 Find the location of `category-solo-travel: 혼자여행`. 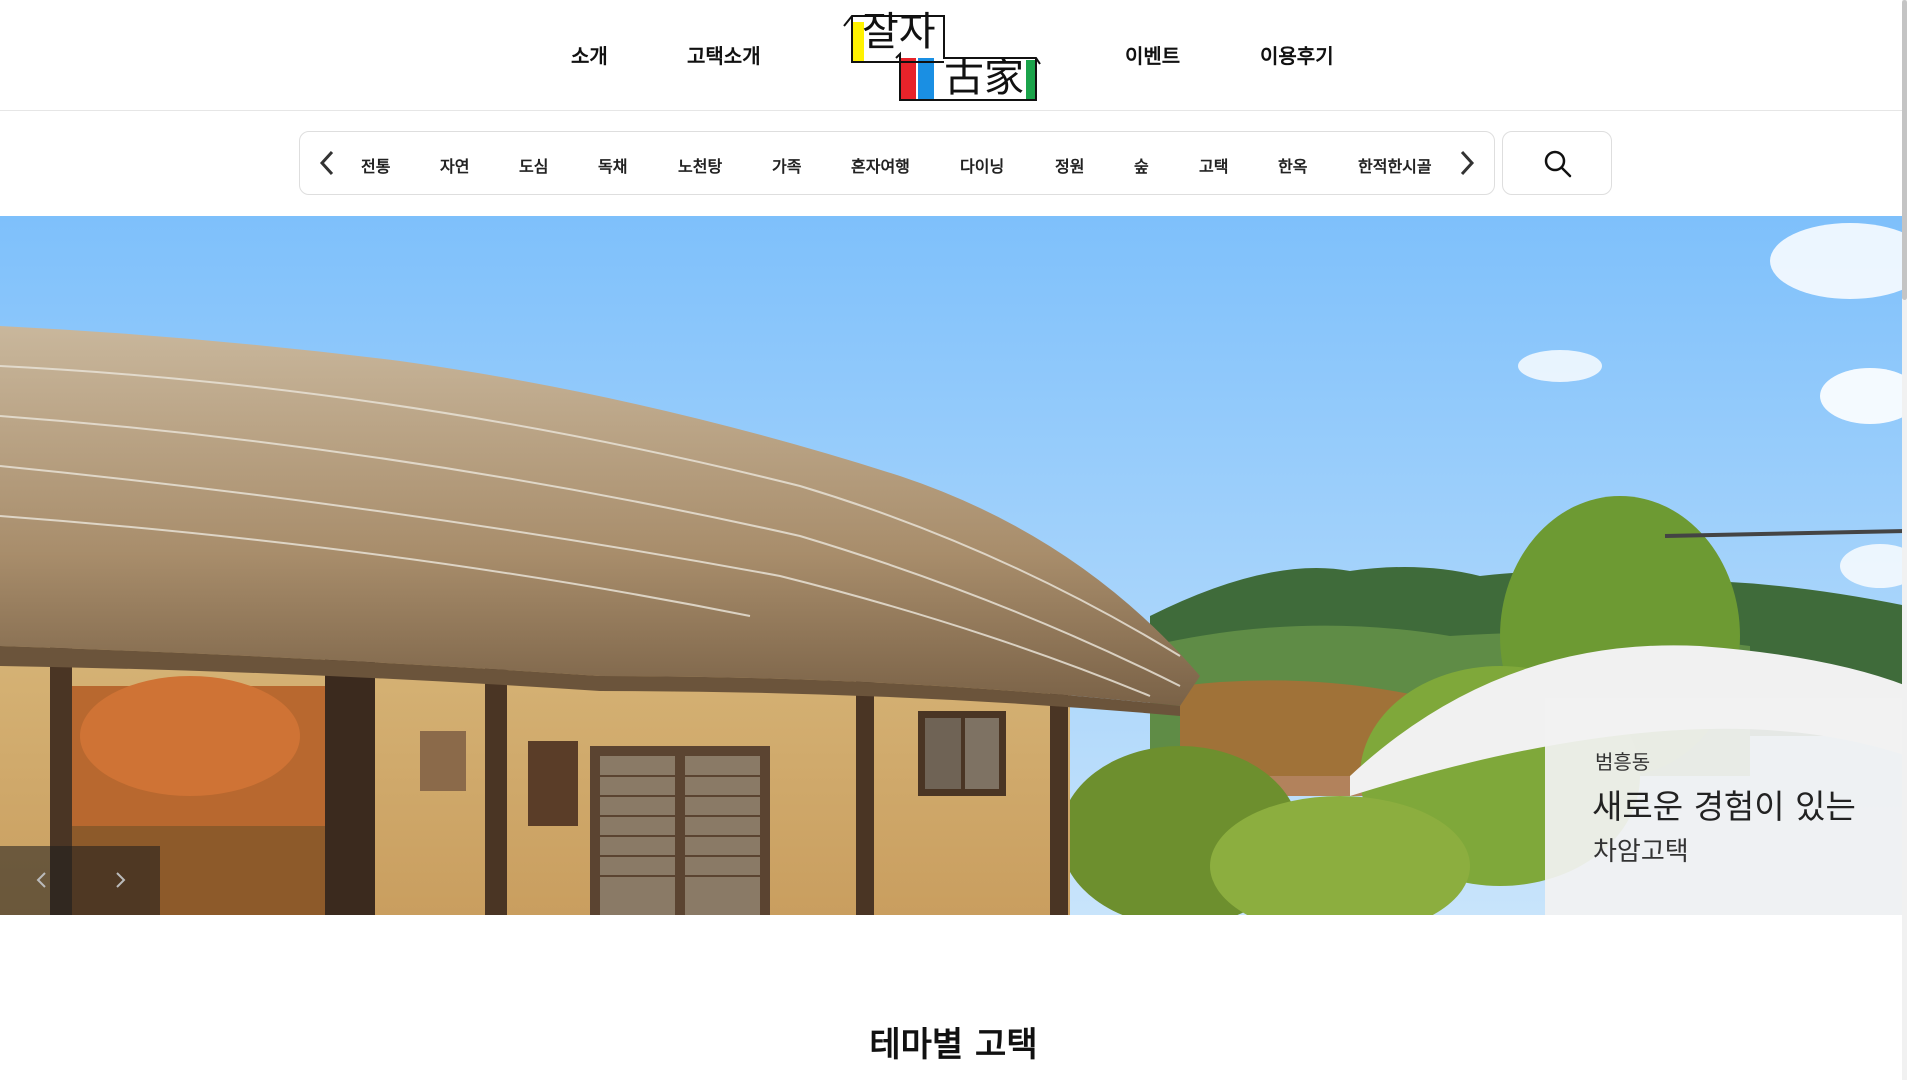

category-solo-travel: 혼자여행 is located at coordinates (880, 165).